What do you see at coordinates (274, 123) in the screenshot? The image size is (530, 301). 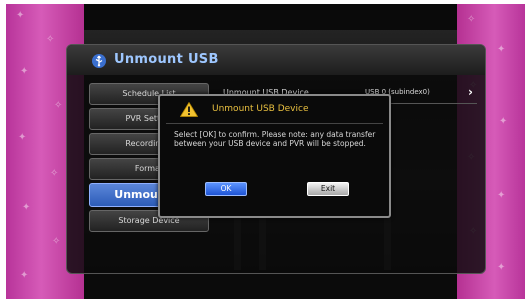 I see `divider` at bounding box center [274, 123].